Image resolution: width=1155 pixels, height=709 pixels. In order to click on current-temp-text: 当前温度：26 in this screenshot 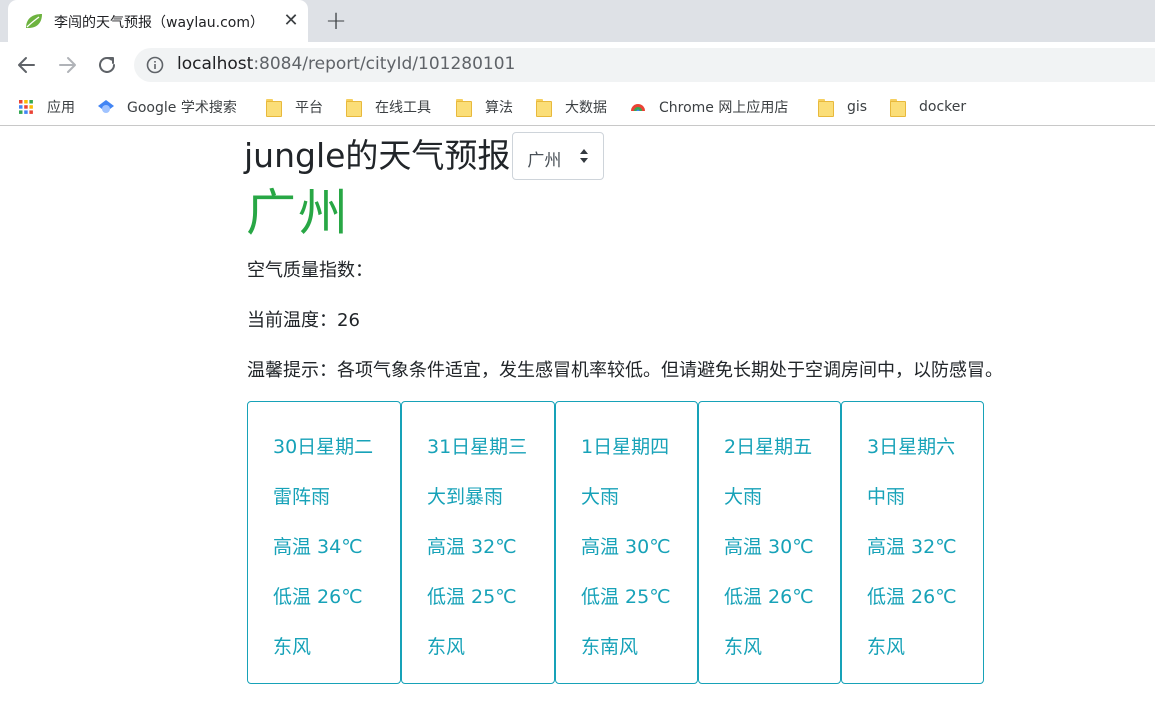, I will do `click(303, 320)`.